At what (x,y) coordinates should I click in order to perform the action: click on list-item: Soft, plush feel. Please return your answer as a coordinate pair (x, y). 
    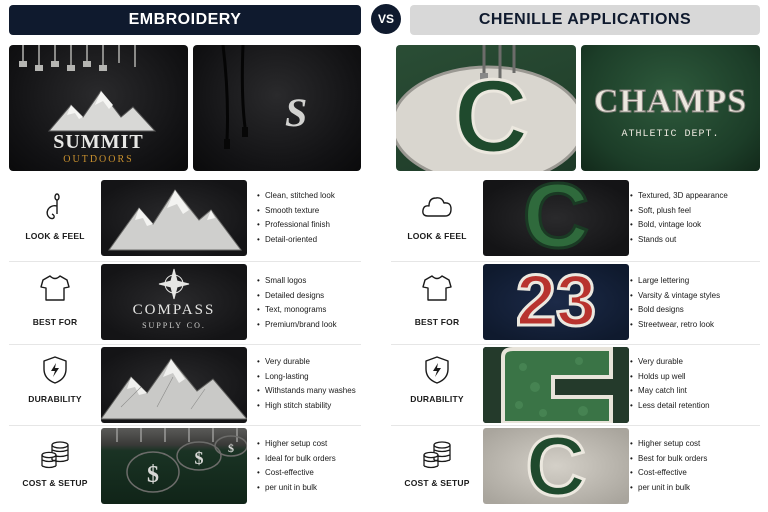
    Looking at the image, I should click on (679, 211).